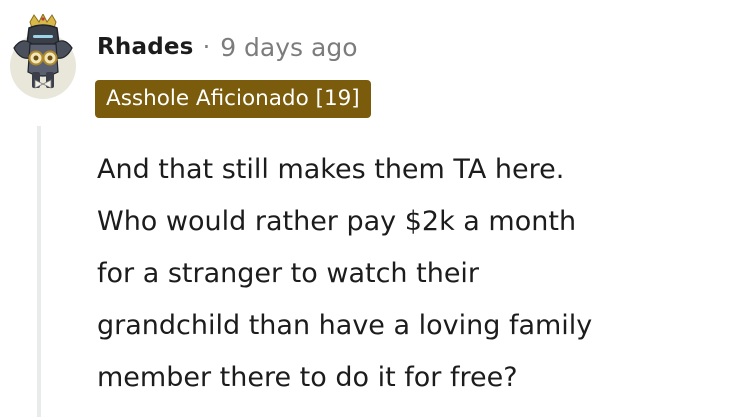 This screenshot has height=417, width=747. I want to click on comment-text-line: Who would rather pay $2k a month, so click(337, 221).